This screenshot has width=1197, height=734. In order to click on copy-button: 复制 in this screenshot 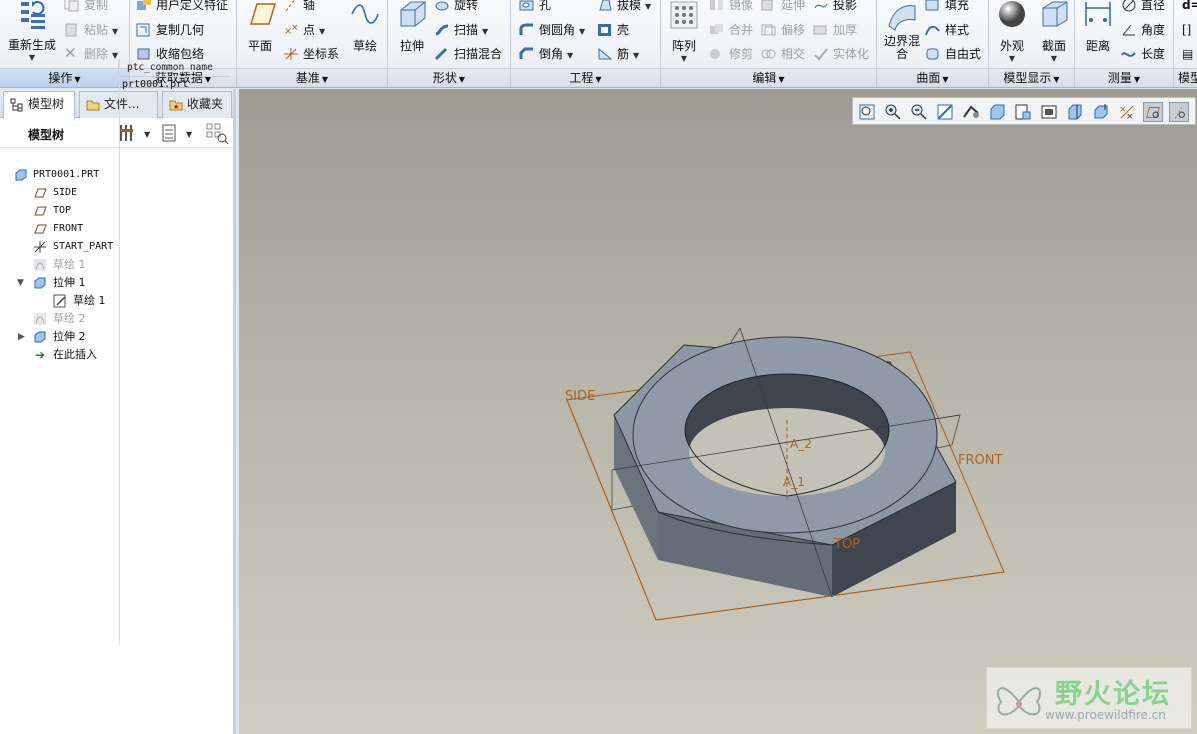, I will do `click(86, 8)`.